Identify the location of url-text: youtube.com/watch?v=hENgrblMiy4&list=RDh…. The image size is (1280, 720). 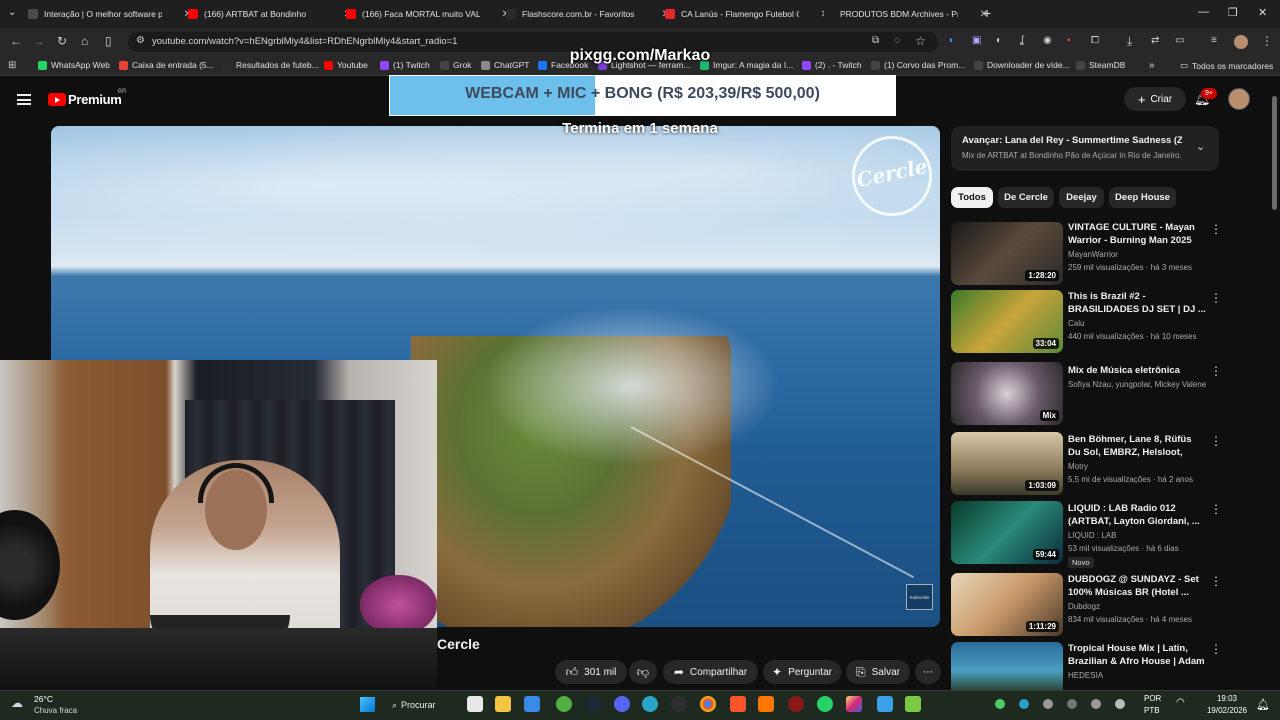
(304, 41).